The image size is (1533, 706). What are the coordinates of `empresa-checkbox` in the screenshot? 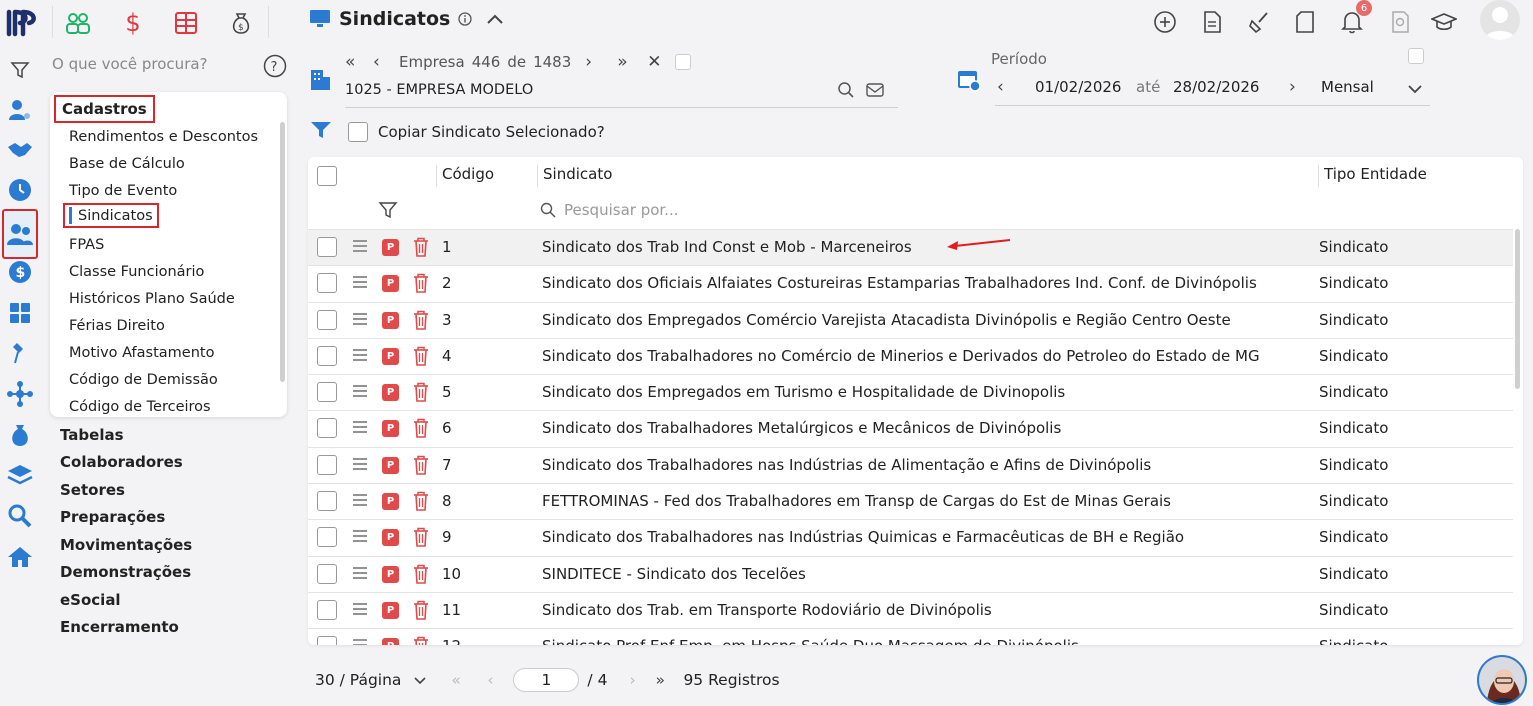 It's located at (683, 62).